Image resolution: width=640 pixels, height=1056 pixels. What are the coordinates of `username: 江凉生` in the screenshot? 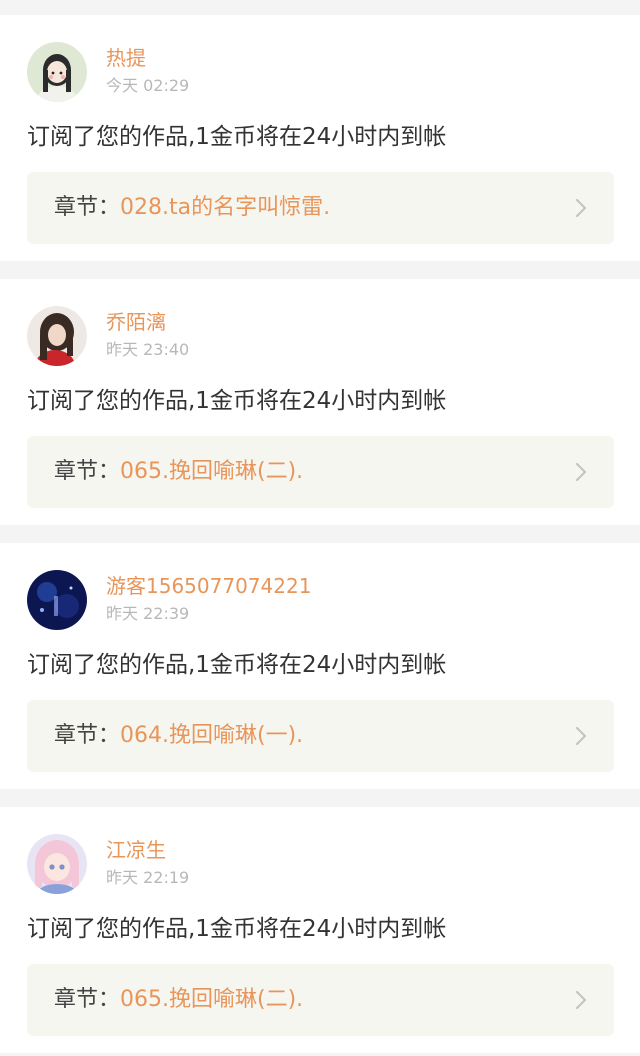 It's located at (136, 850).